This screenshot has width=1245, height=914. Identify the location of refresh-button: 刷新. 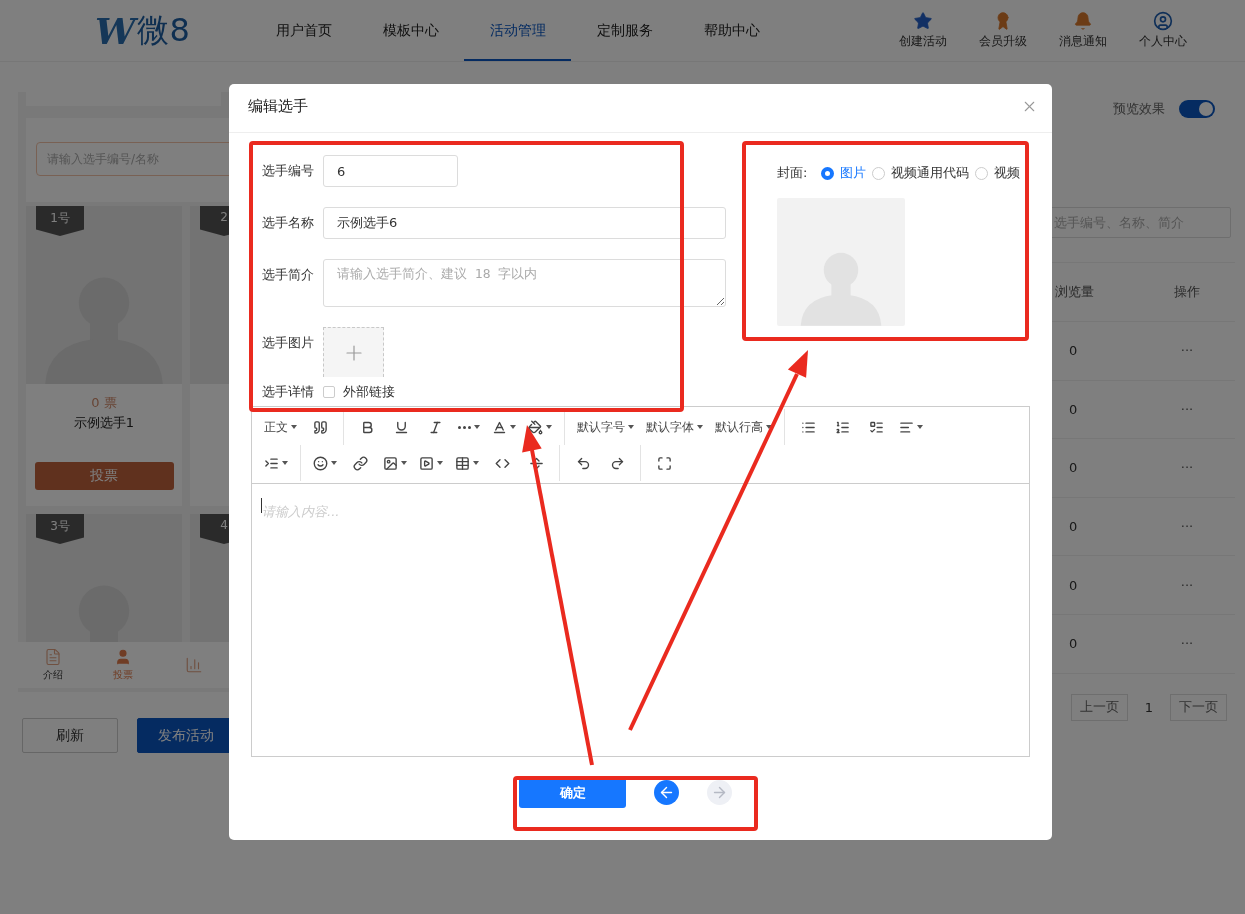
(70, 735).